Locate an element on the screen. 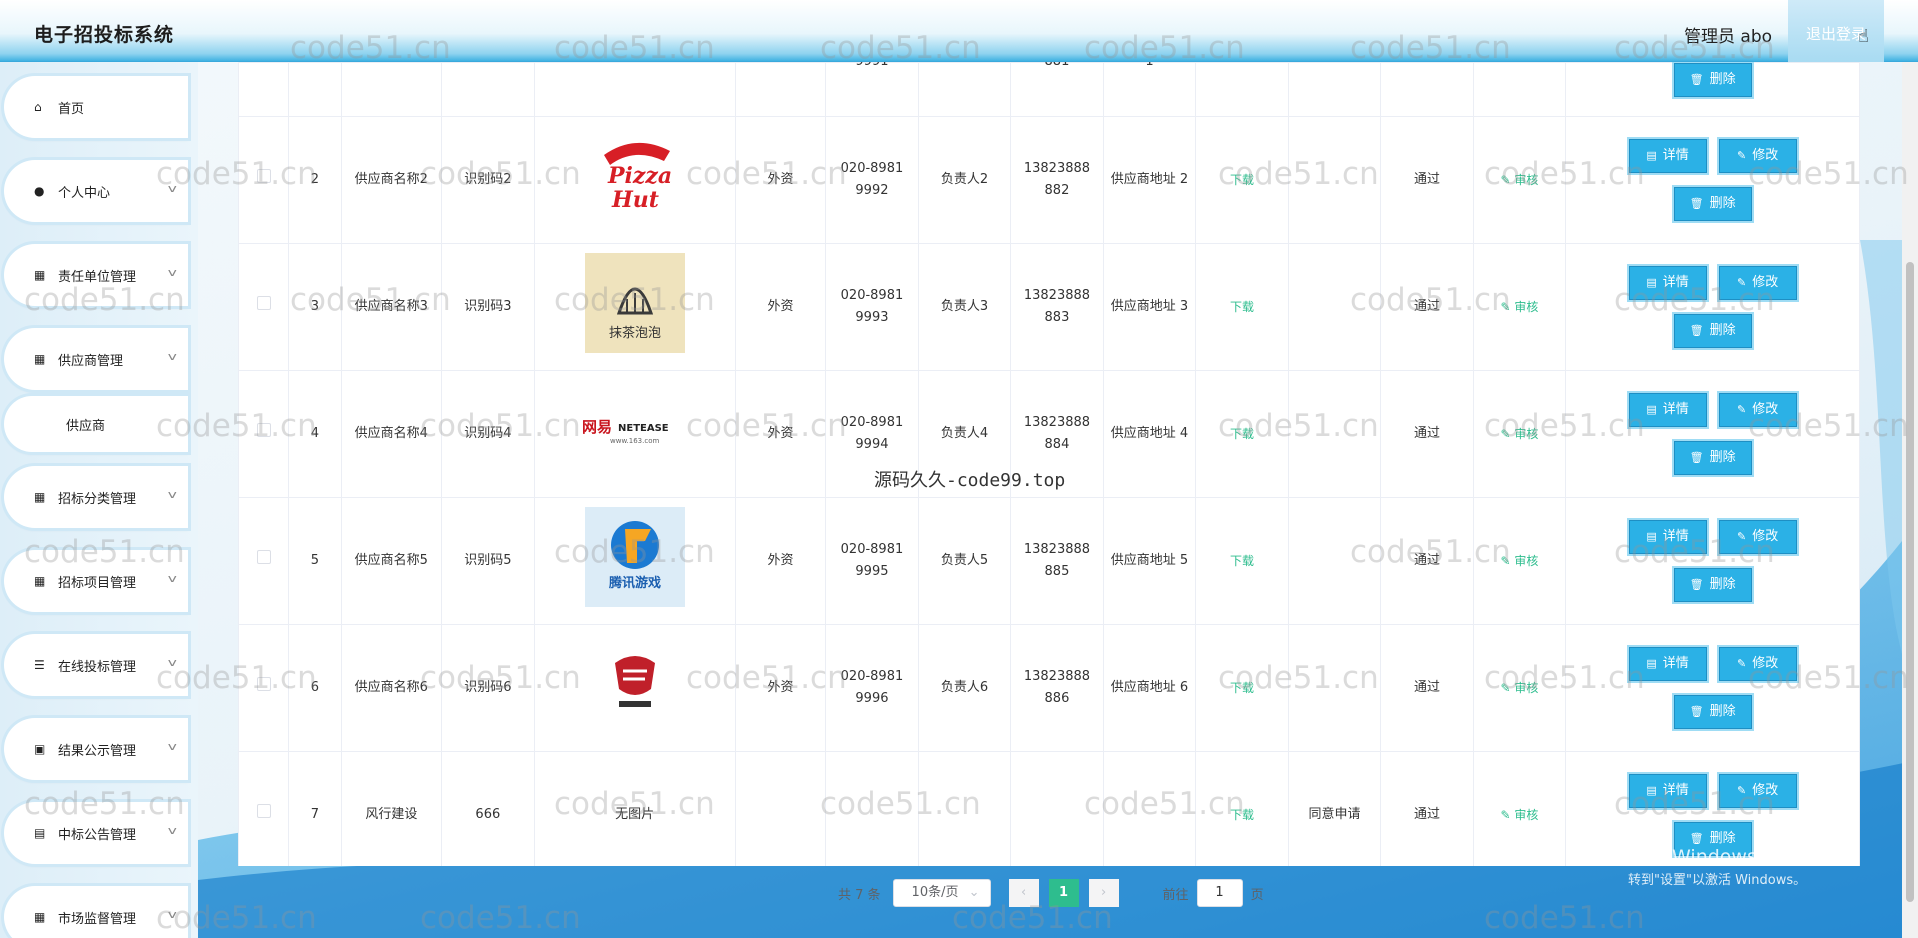  document-icon: ▤ is located at coordinates (1651, 155).